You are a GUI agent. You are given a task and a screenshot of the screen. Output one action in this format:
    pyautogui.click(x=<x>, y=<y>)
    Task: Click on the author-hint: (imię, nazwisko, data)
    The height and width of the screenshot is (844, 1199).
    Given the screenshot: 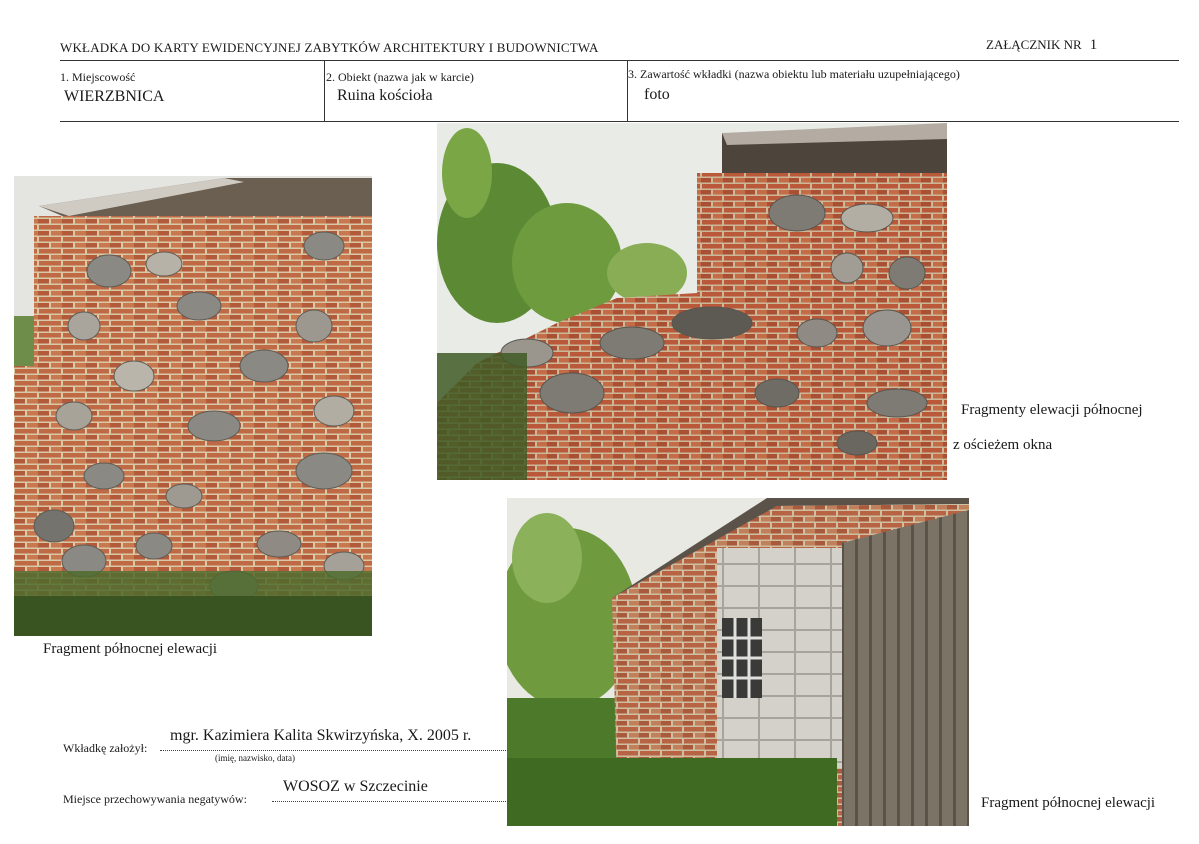 What is the action you would take?
    pyautogui.click(x=255, y=758)
    